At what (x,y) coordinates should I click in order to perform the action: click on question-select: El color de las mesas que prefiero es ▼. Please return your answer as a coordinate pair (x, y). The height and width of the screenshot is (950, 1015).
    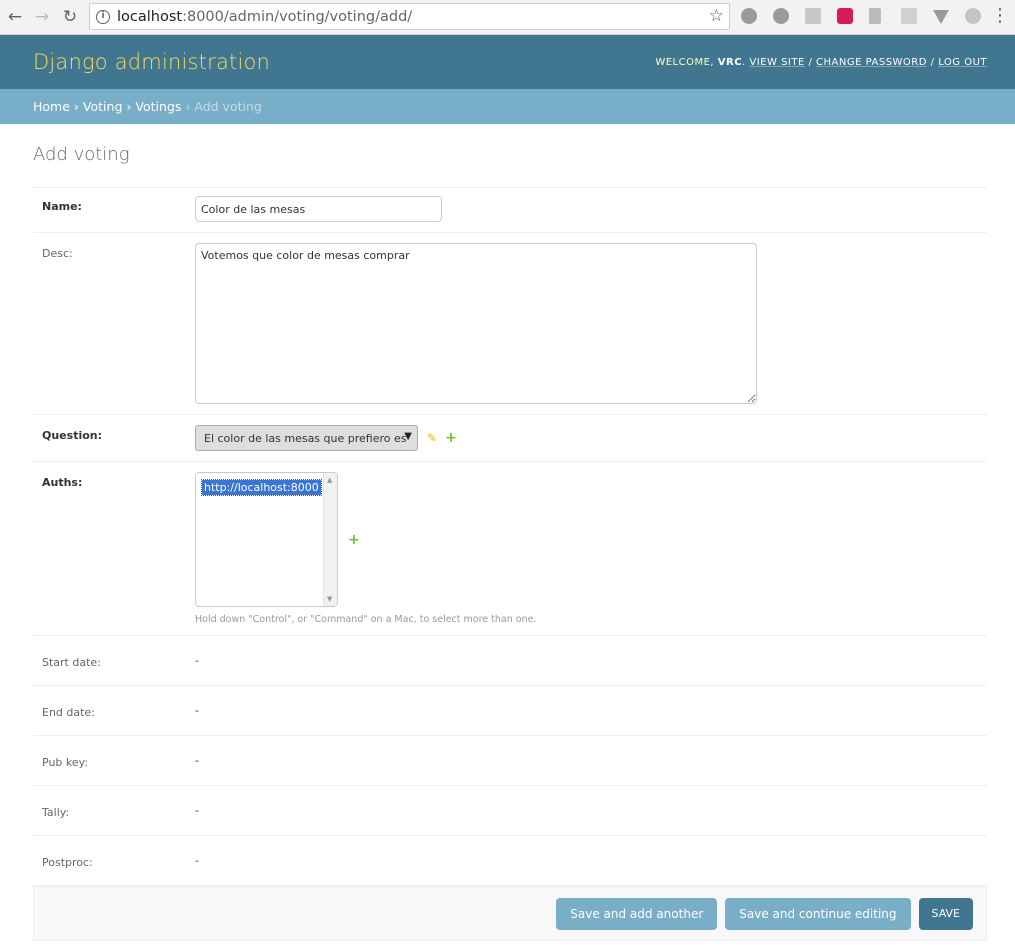
    Looking at the image, I should click on (306, 438).